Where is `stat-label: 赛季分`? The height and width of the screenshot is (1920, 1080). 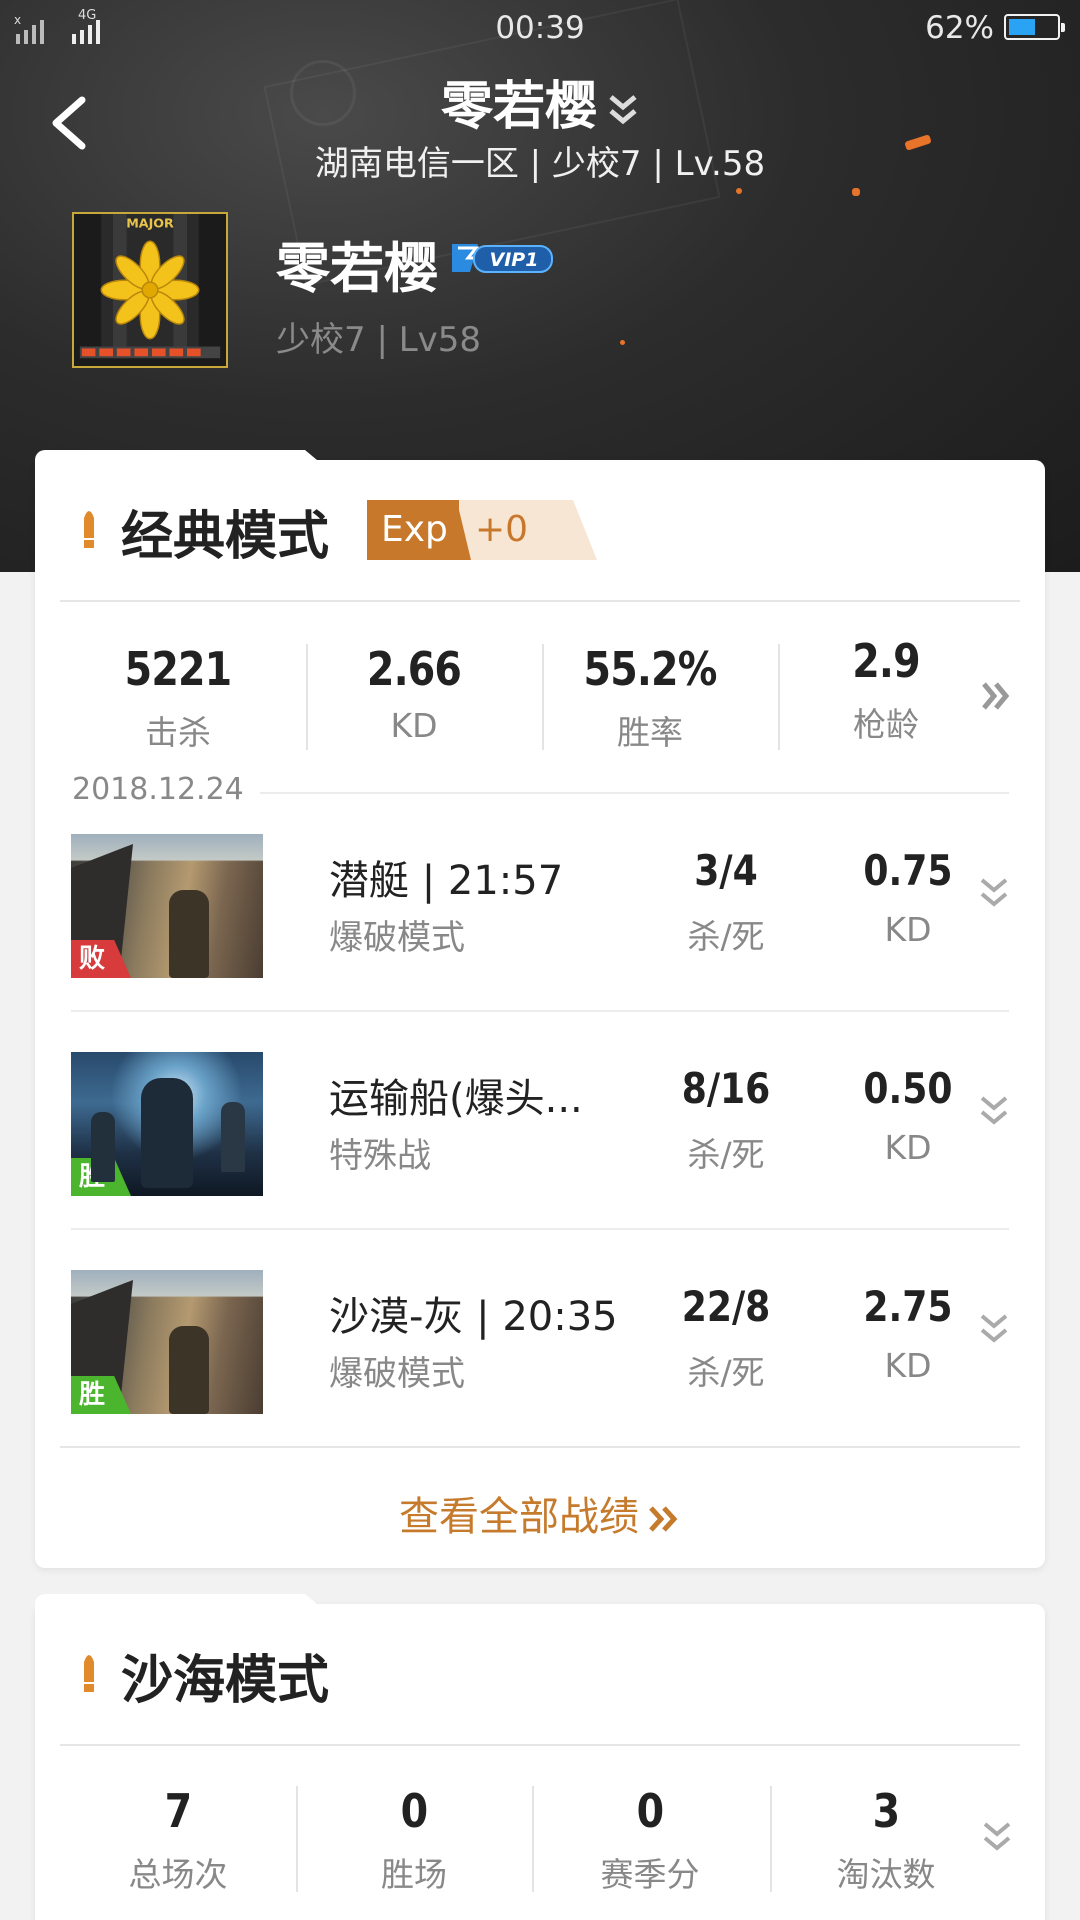 stat-label: 赛季分 is located at coordinates (650, 1874).